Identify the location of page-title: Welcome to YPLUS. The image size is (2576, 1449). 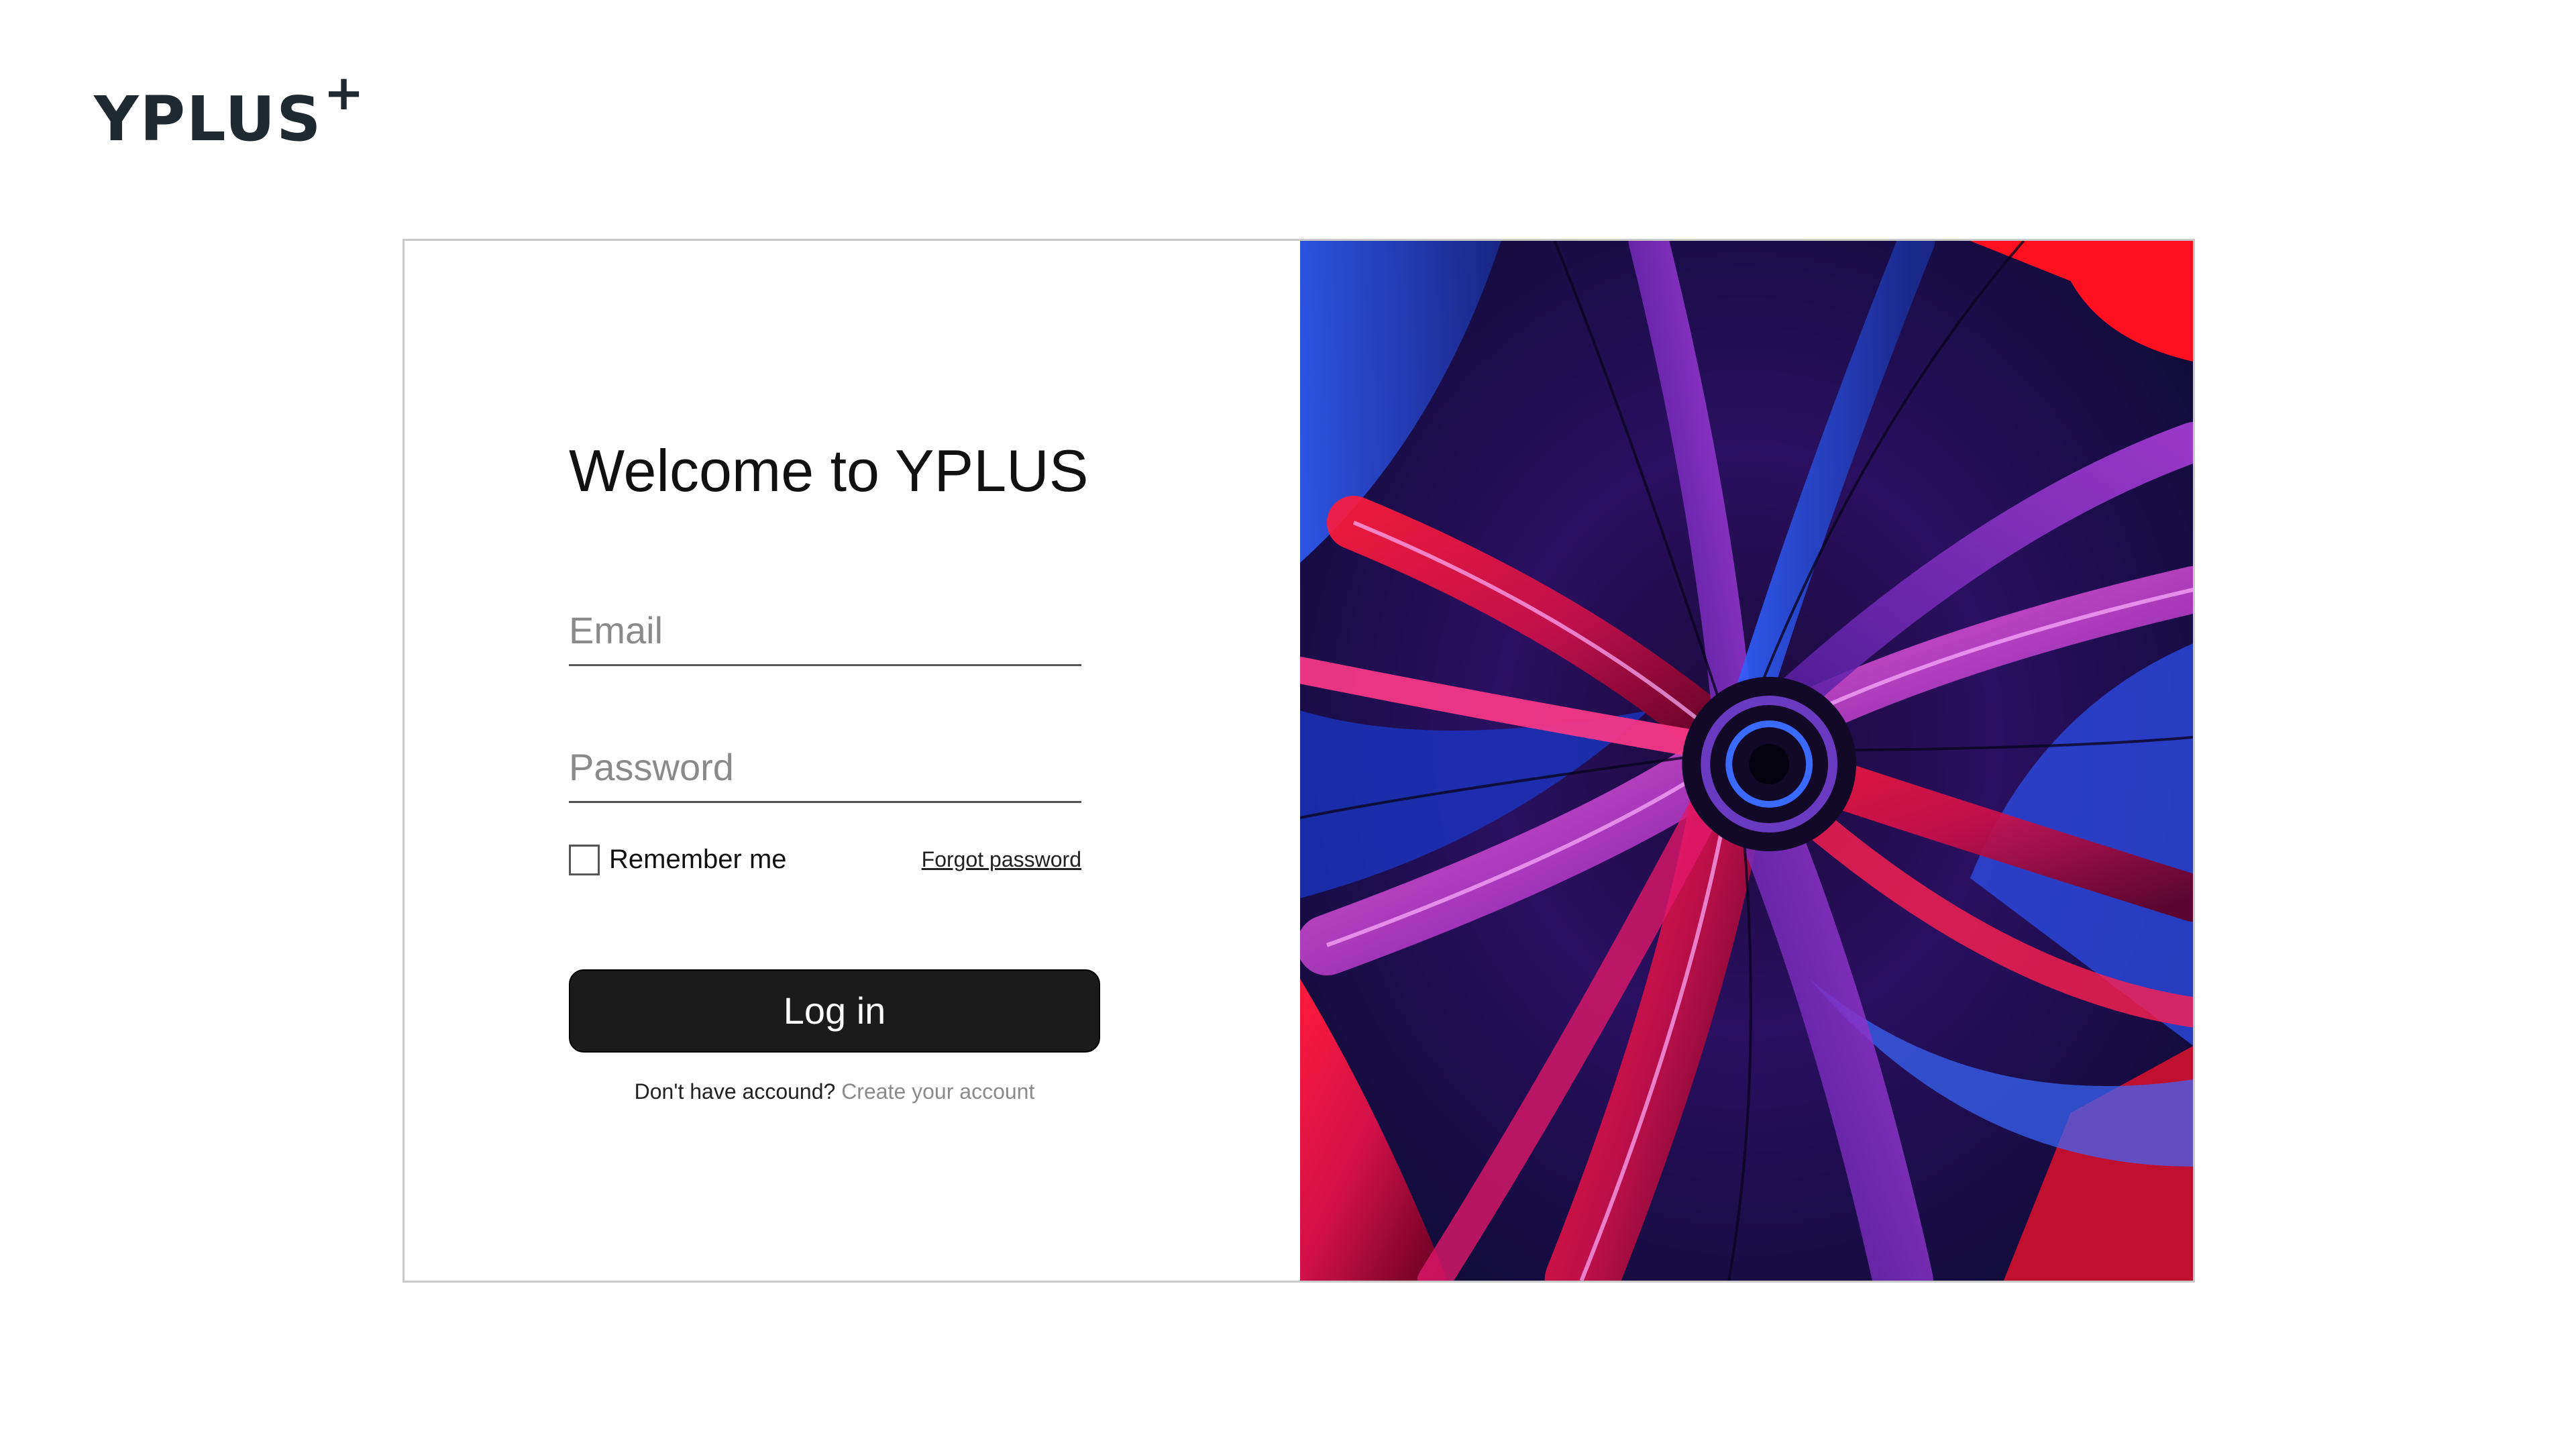
(829, 470).